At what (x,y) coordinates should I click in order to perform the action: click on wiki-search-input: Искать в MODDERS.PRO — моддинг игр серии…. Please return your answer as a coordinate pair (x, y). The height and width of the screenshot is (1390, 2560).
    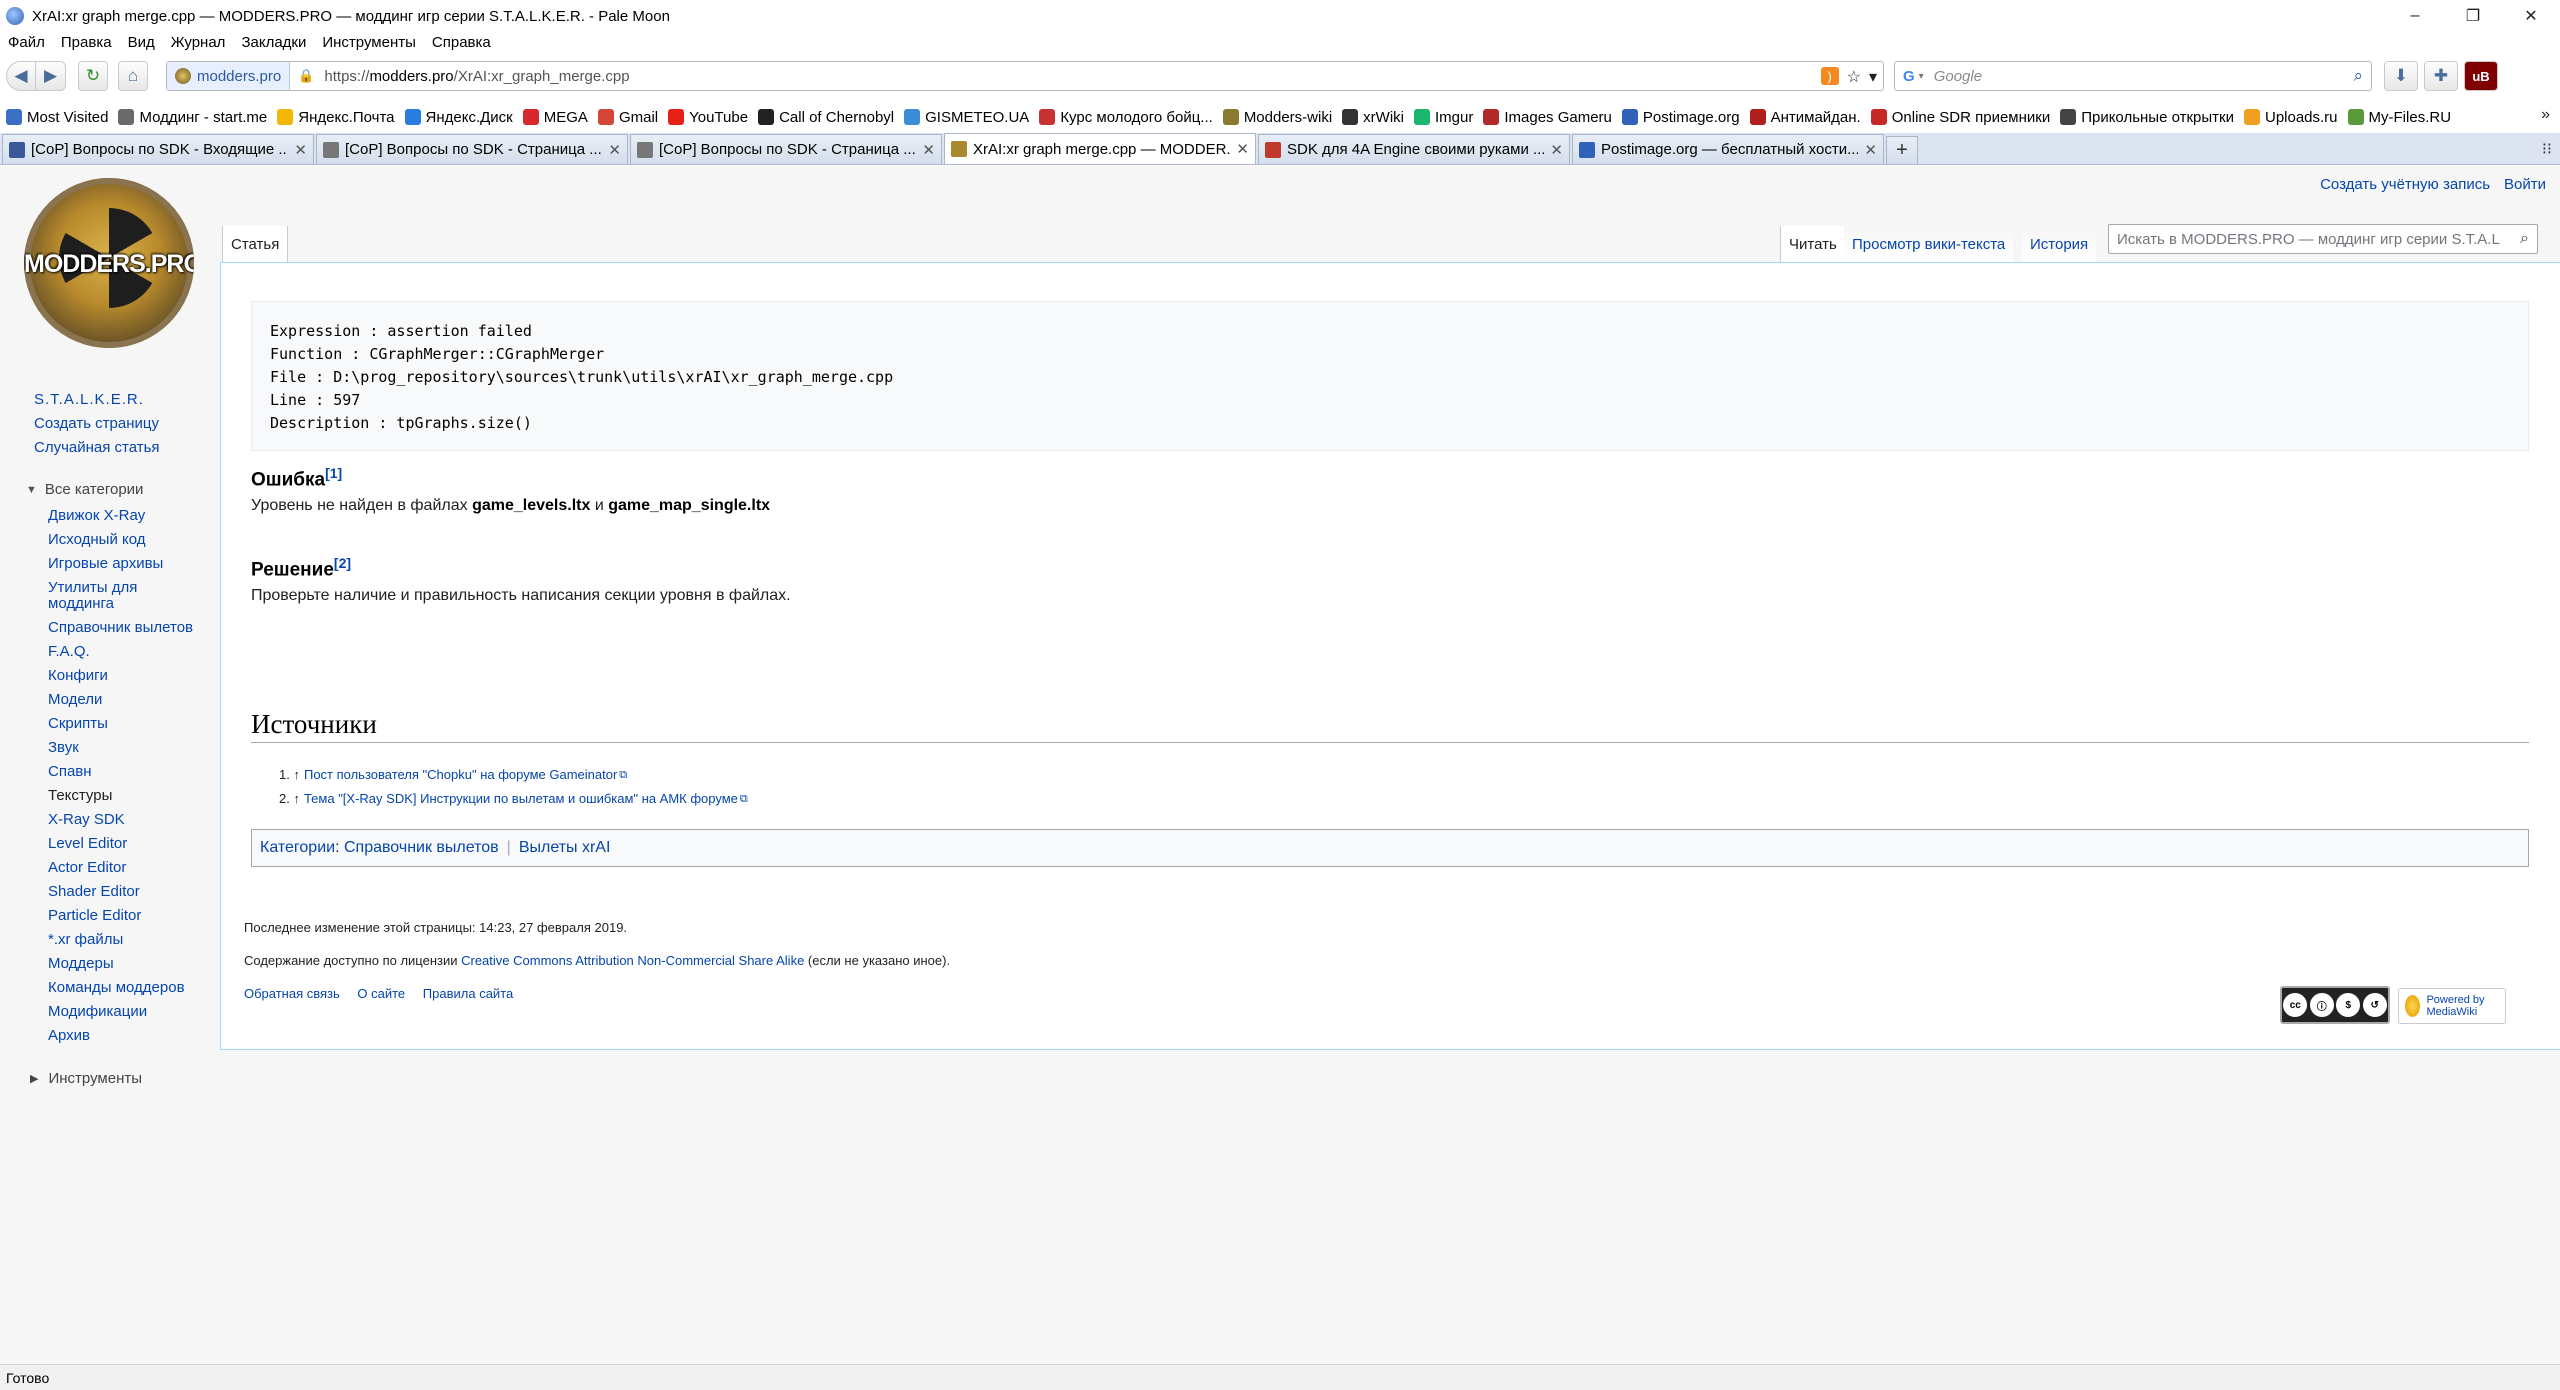
    Looking at the image, I should click on (2323, 239).